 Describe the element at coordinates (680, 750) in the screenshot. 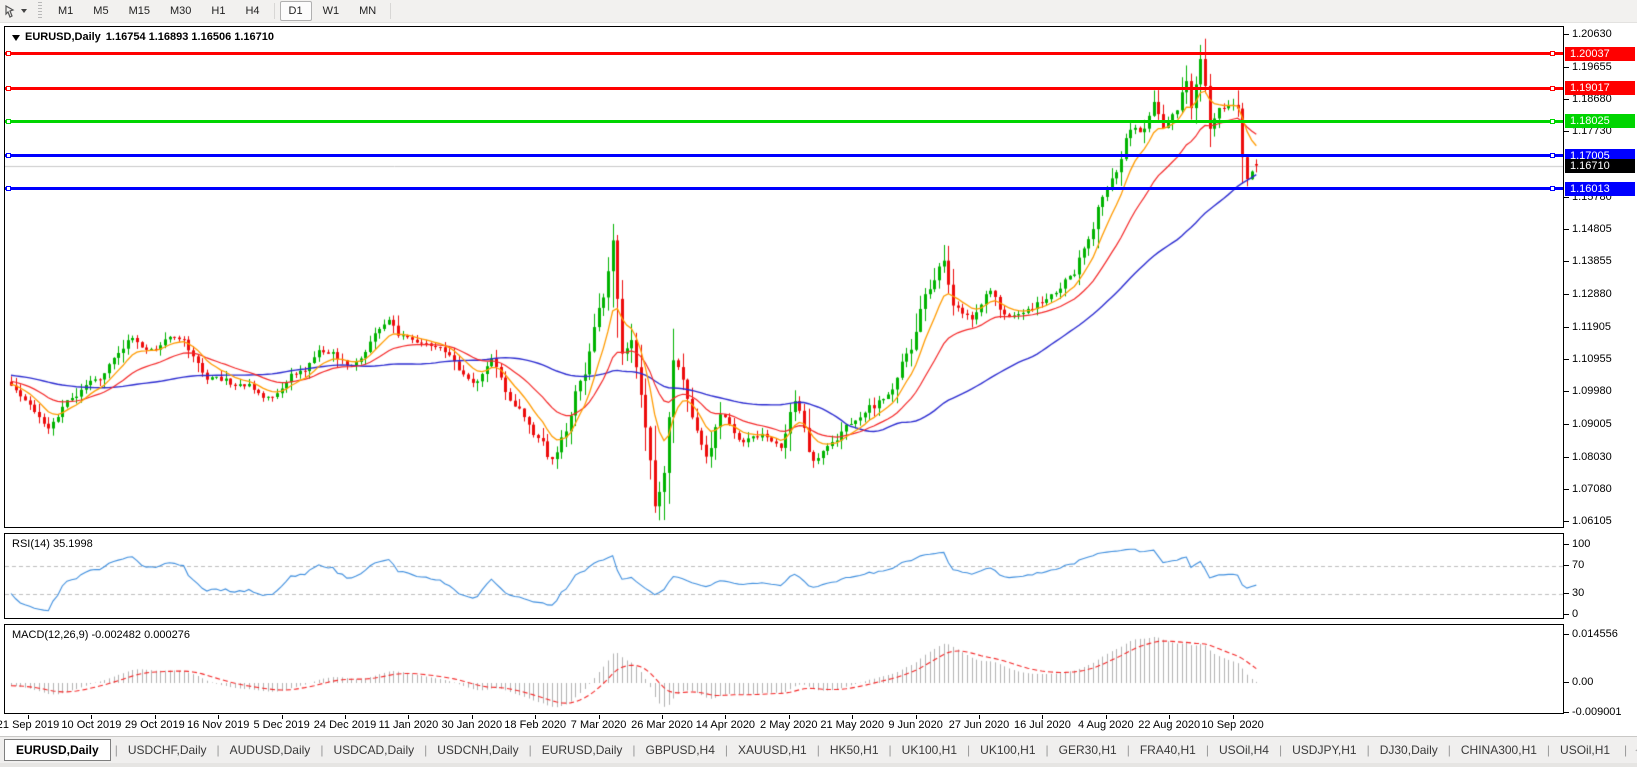

I see `tab-gbpusd-h4-6: GBPUSD,H4` at that location.